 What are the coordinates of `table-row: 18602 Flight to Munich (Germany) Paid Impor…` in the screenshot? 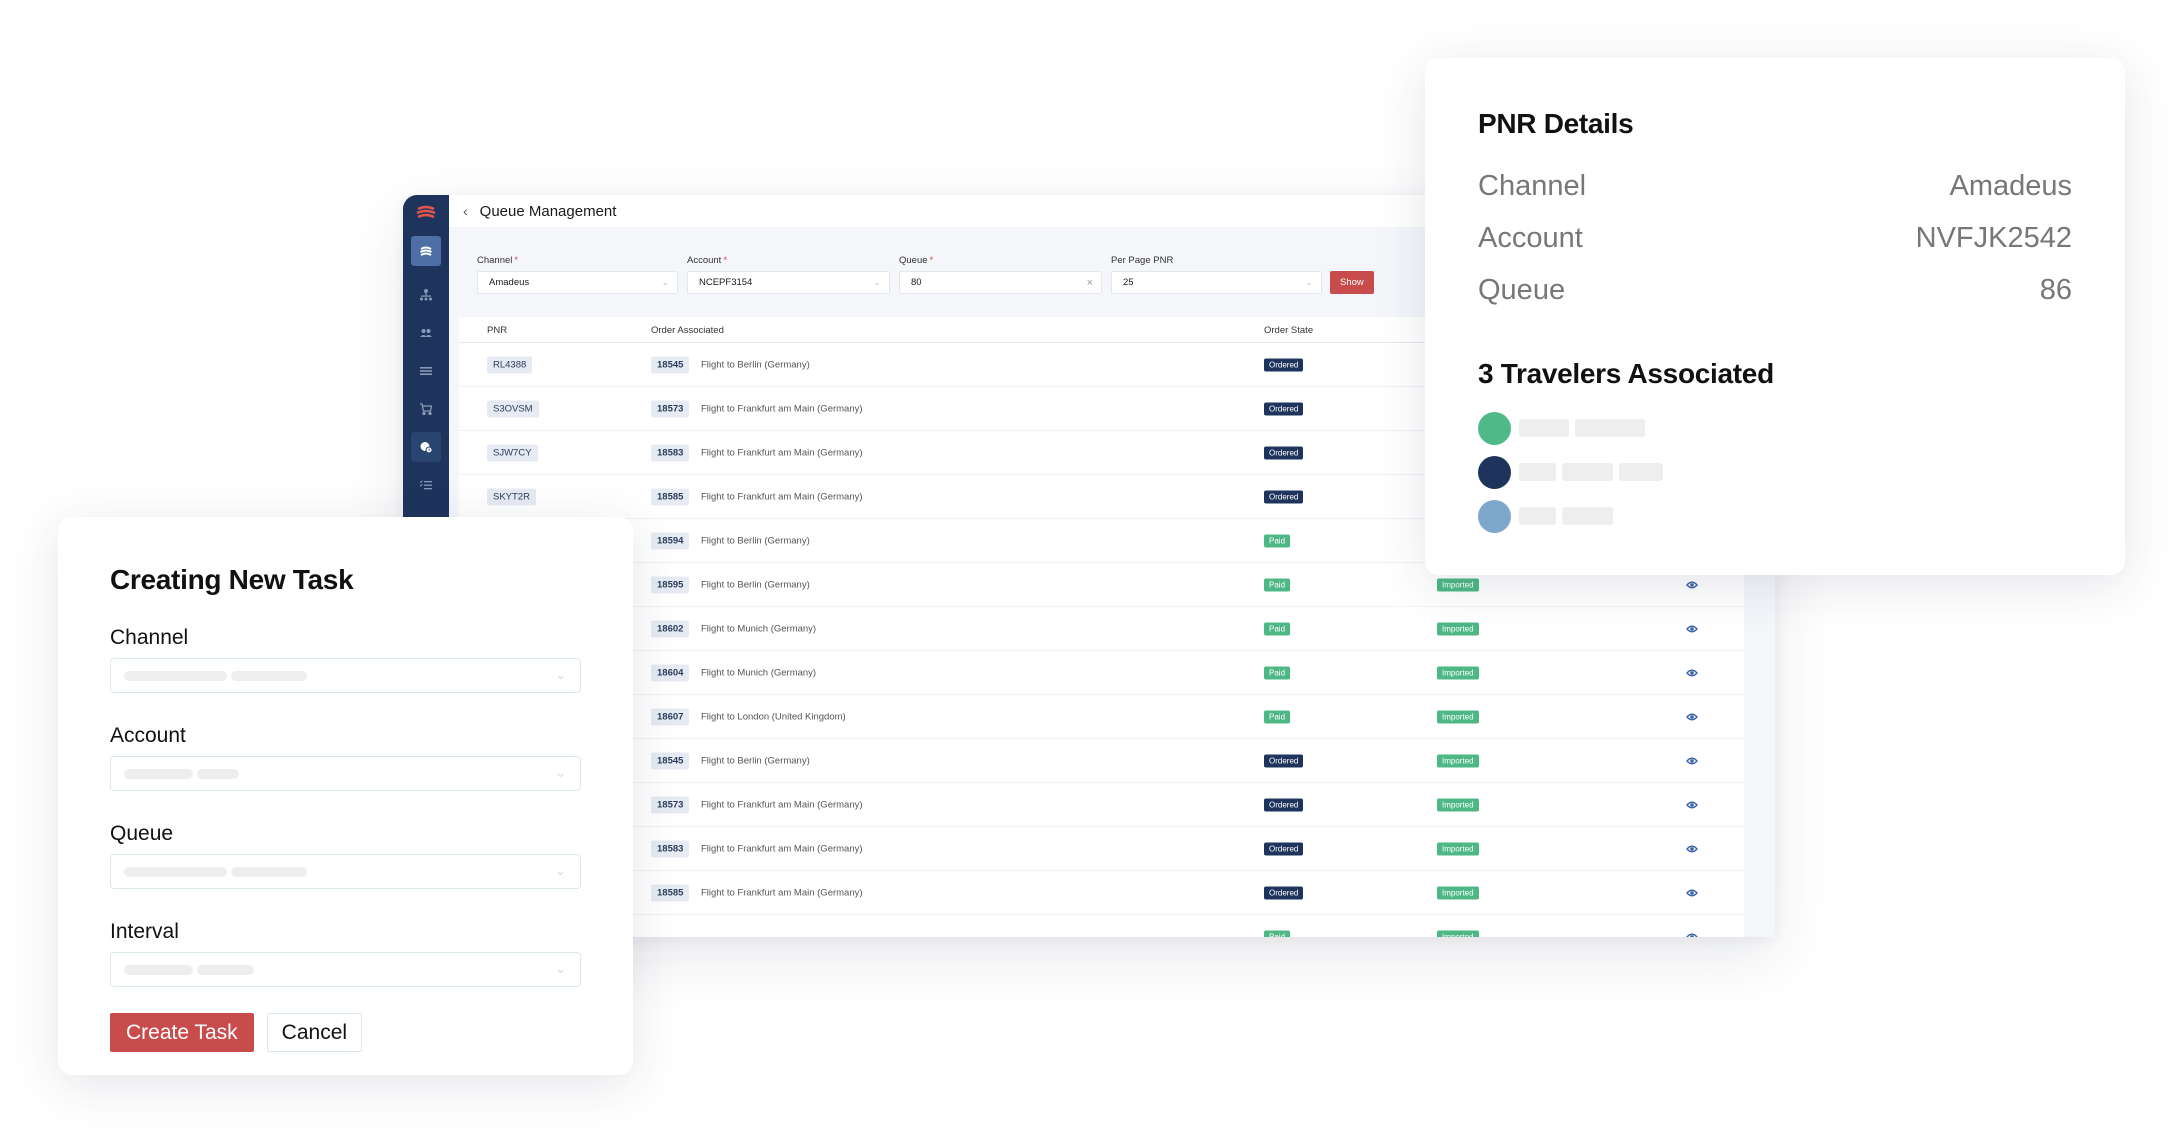 It's located at (1101, 629).